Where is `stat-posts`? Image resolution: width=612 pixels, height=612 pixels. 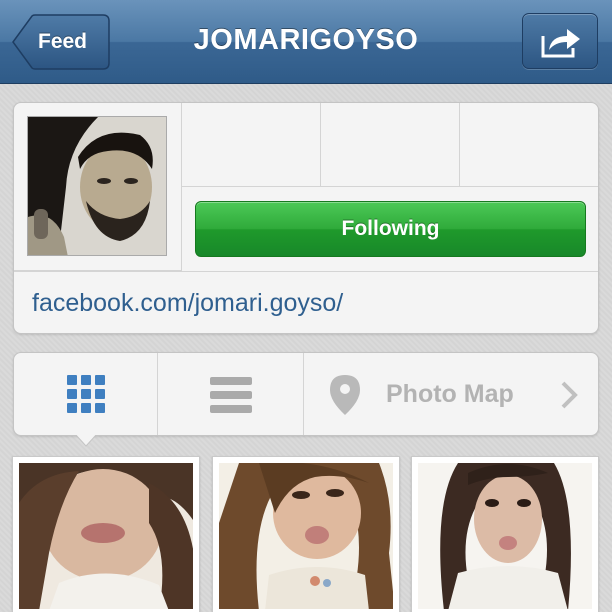 stat-posts is located at coordinates (251, 145).